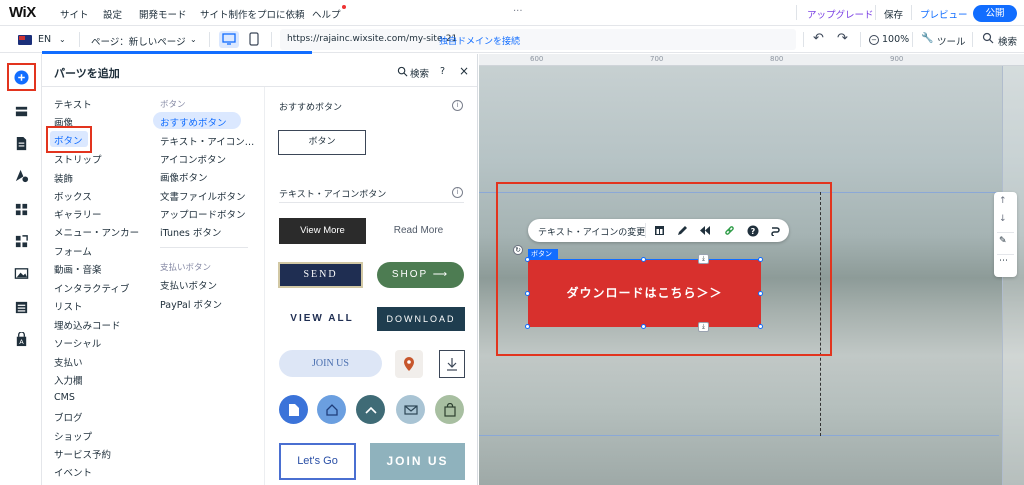  I want to click on sample-download-button: DOWNLOAD, so click(421, 319).